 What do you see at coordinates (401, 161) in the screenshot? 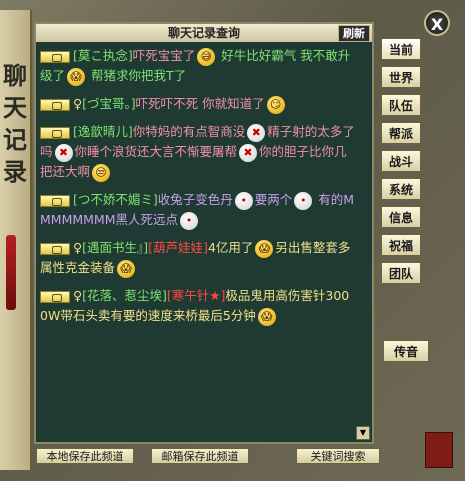
I see `tab-battle: 战斗` at bounding box center [401, 161].